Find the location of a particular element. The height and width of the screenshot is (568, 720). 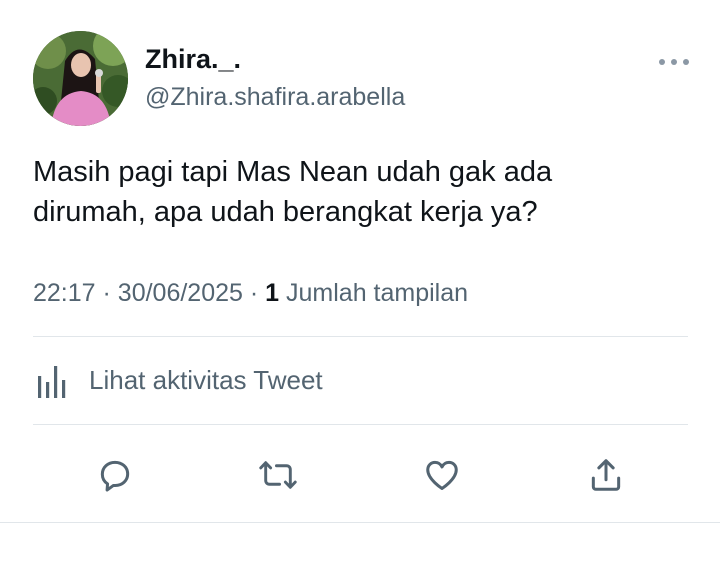

tweet-text-line: Masih pagi tapi Mas Nean udah gak ada is located at coordinates (293, 172).